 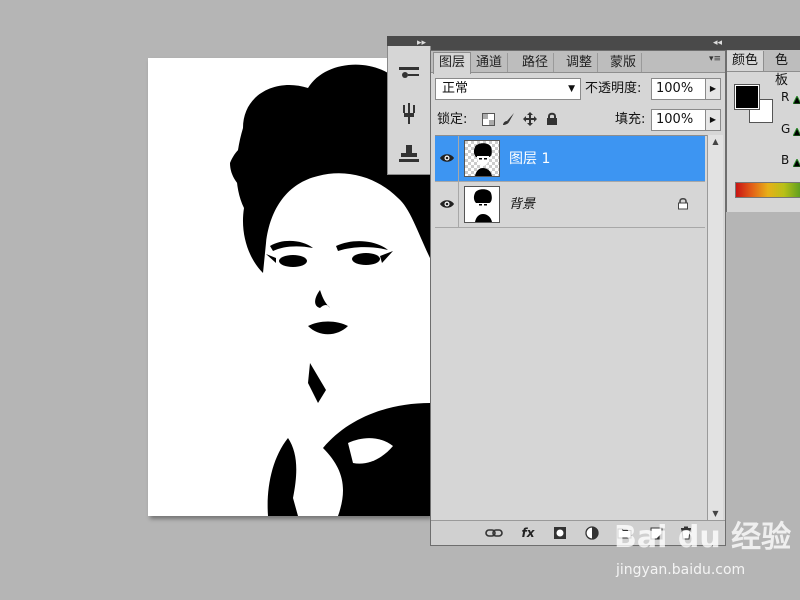 What do you see at coordinates (624, 62) in the screenshot?
I see `tab-masks: 蒙版` at bounding box center [624, 62].